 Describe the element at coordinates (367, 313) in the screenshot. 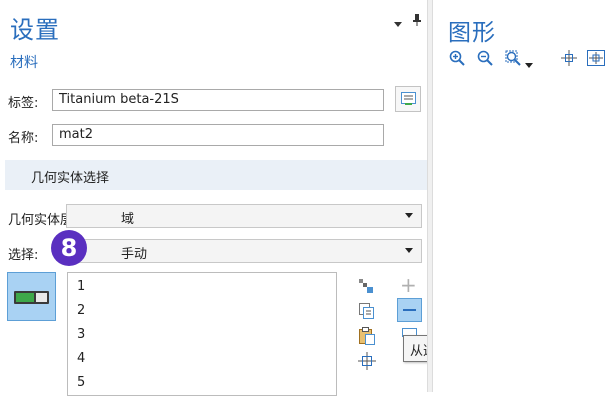

I see `copy-icon` at that location.